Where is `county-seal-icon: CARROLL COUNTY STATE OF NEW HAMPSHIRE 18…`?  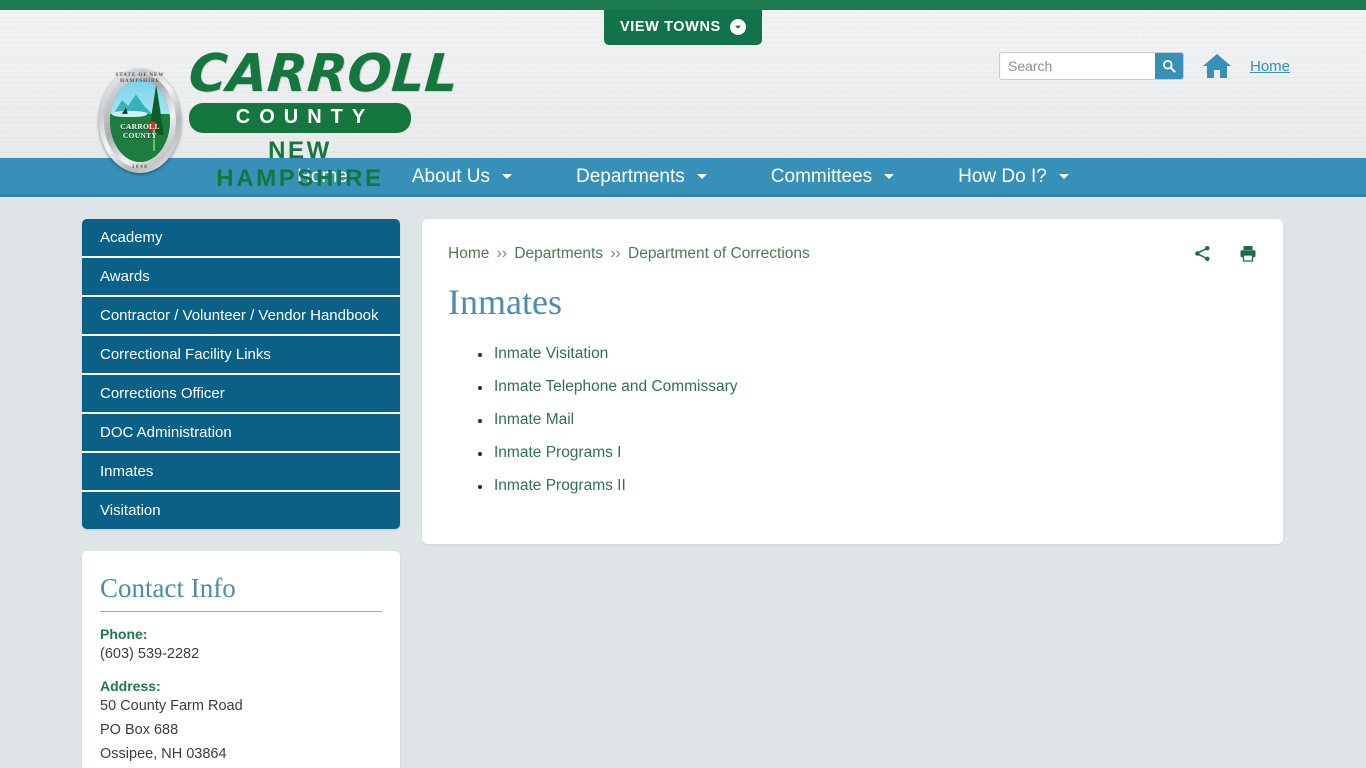
county-seal-icon: CARROLL COUNTY STATE OF NEW HAMPSHIRE 18… is located at coordinates (140, 120).